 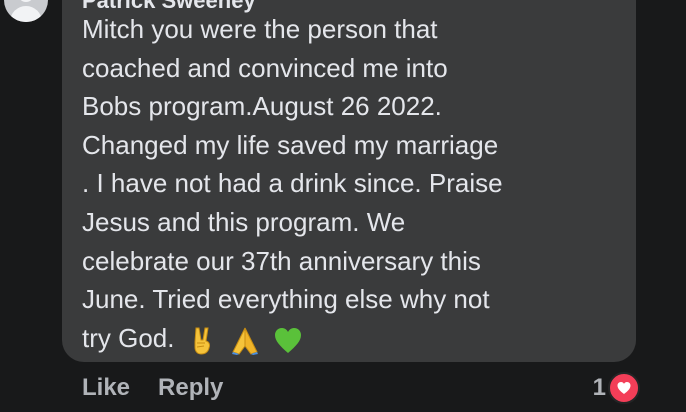 What do you see at coordinates (260, 29) in the screenshot?
I see `comment-line: Mitch you were the person that` at bounding box center [260, 29].